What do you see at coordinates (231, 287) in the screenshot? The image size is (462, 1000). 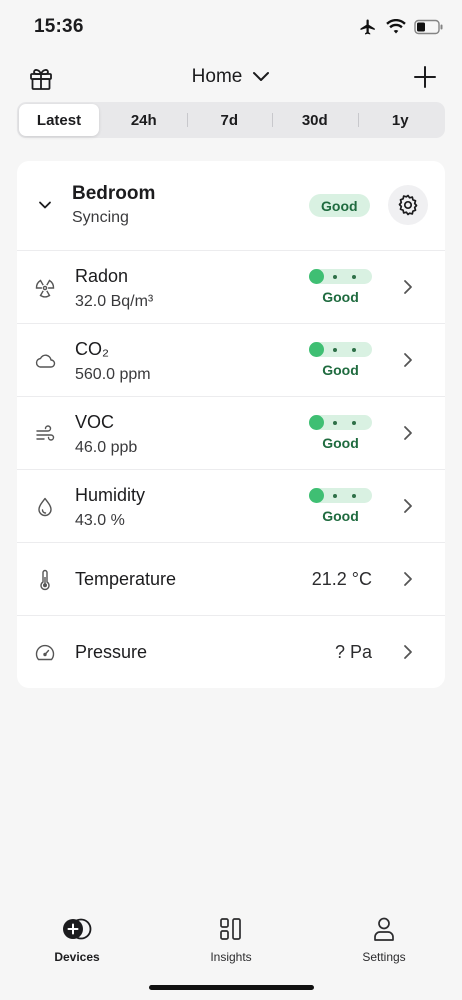 I see `sensor-row-radon: Radon 32.0 Bq/m³ Good` at bounding box center [231, 287].